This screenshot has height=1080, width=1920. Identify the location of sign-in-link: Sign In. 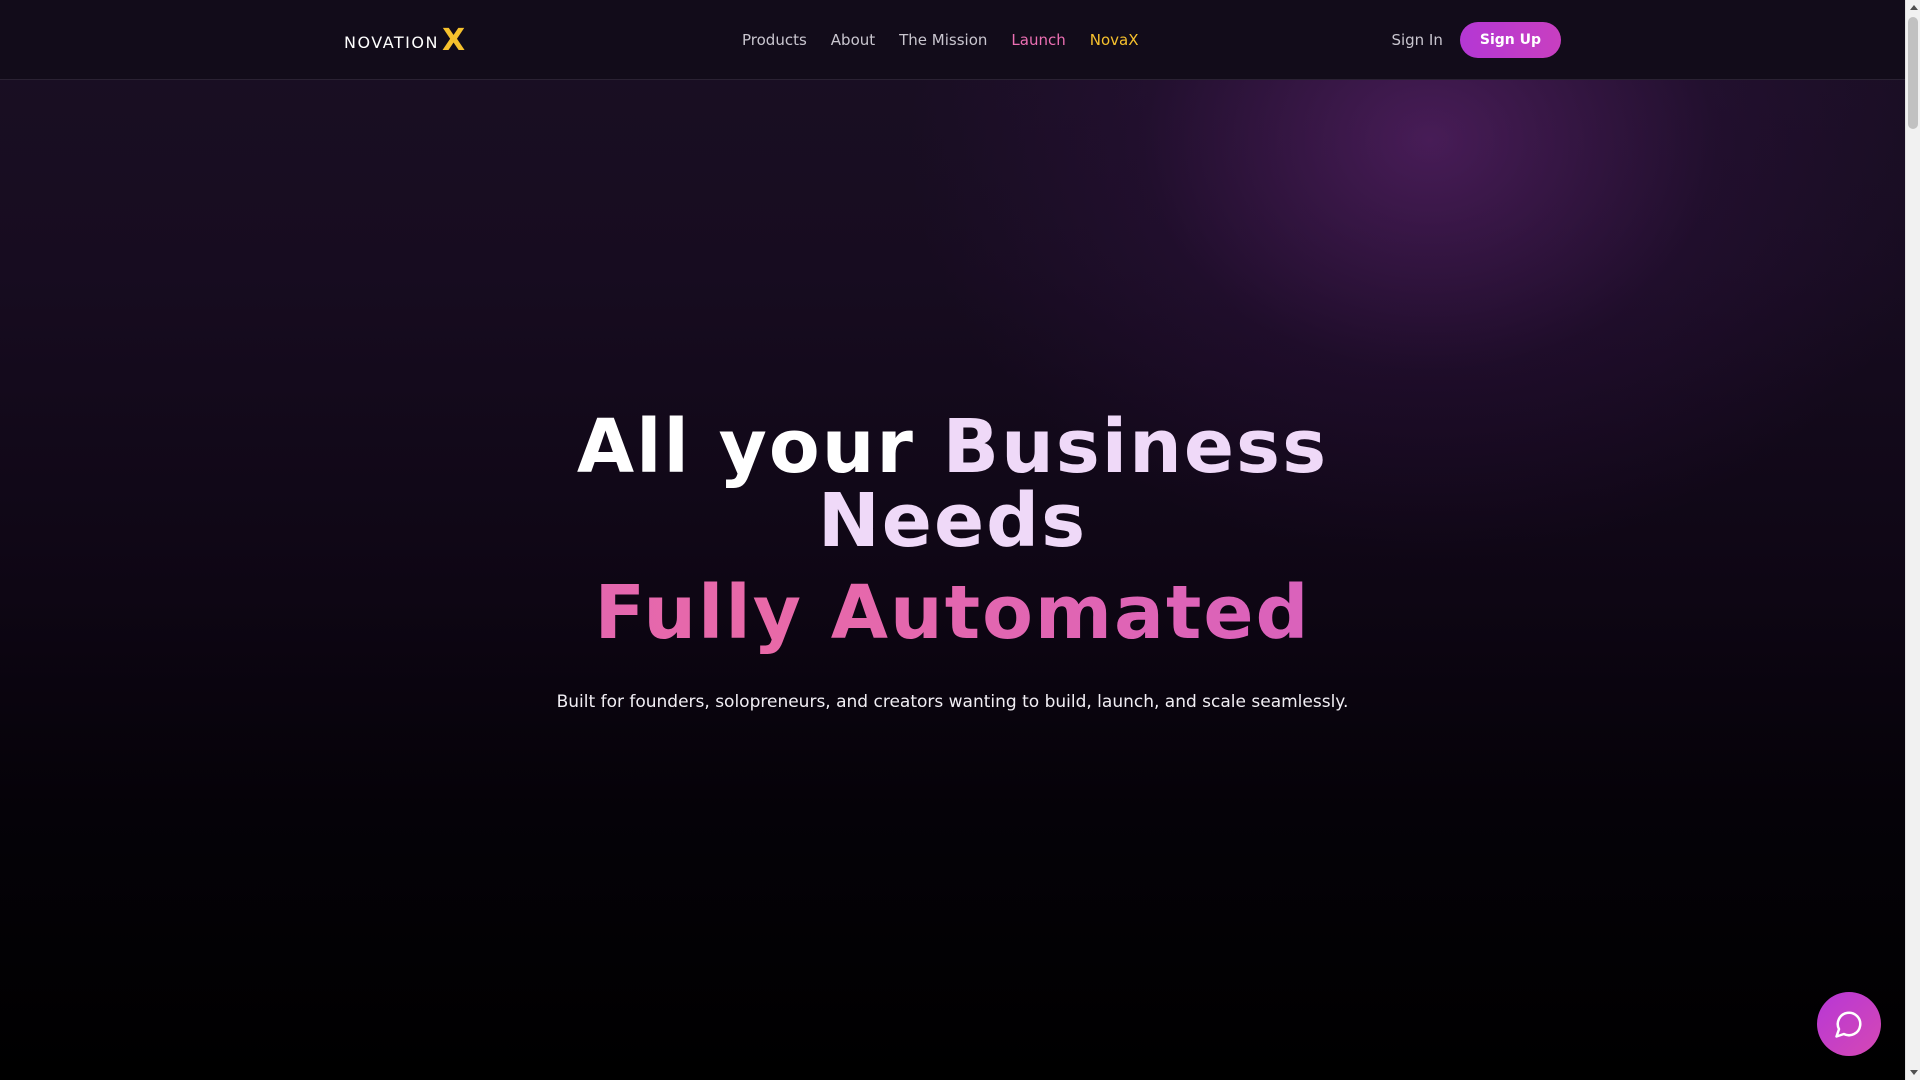
(1416, 40).